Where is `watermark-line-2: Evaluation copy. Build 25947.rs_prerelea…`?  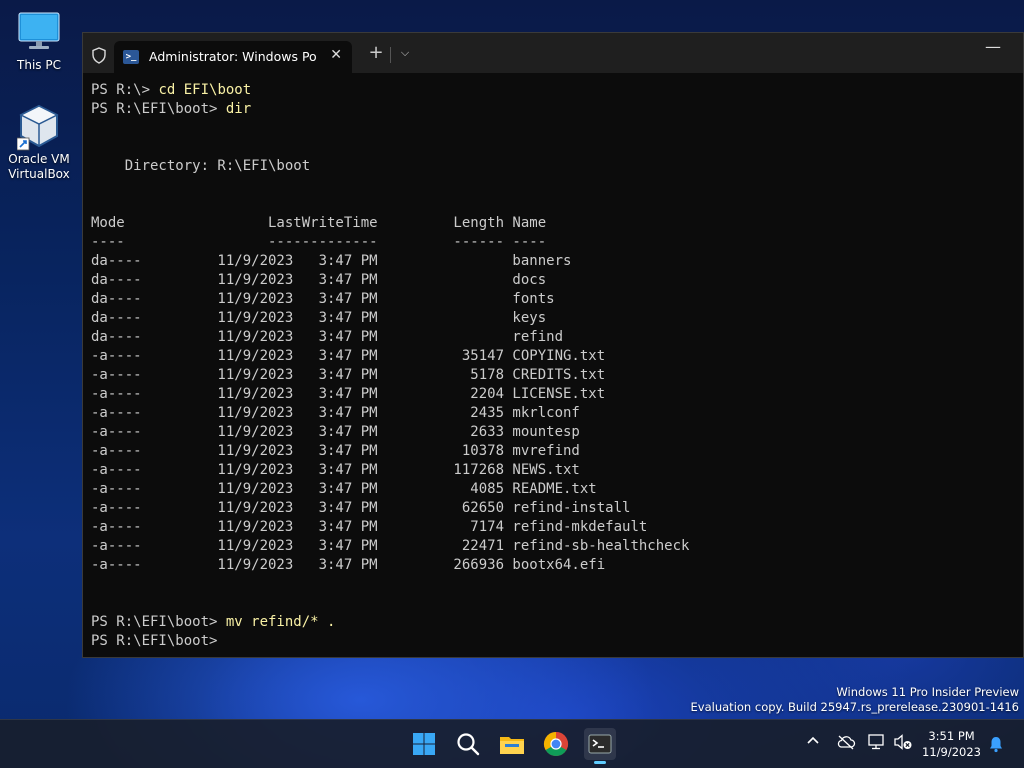
watermark-line-2: Evaluation copy. Build 25947.rs_prerelea… is located at coordinates (854, 707).